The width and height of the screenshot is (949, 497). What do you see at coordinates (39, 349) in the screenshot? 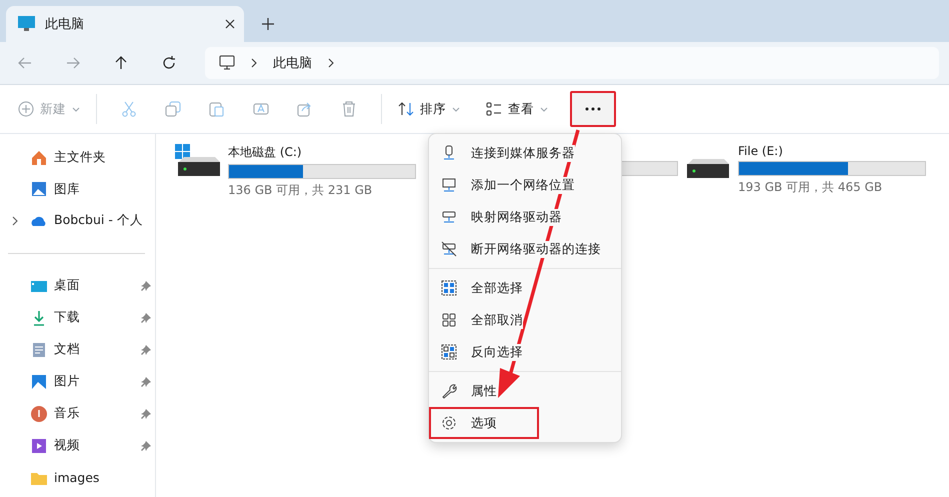
I see `document-icon` at bounding box center [39, 349].